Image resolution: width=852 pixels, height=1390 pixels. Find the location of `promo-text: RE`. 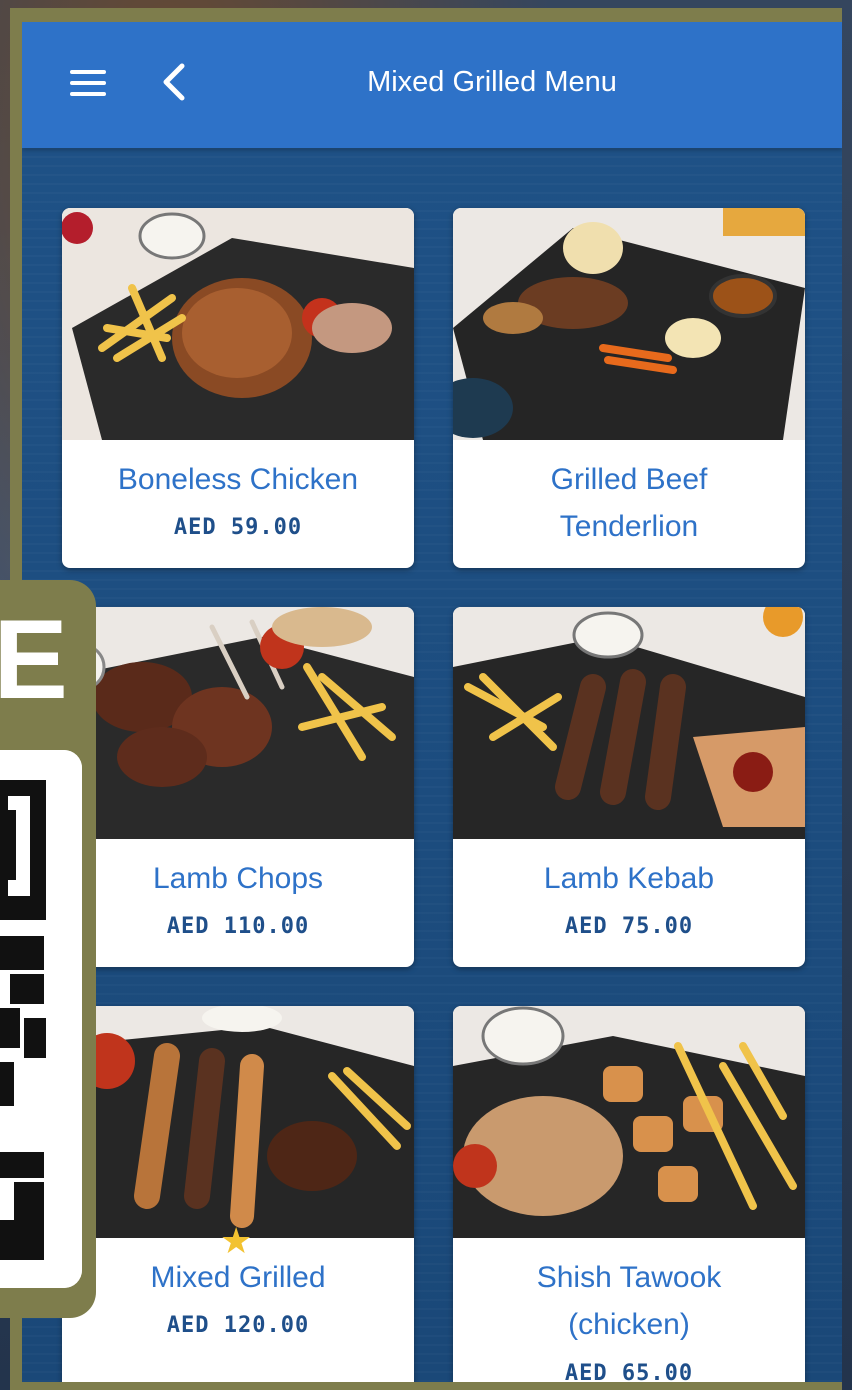

promo-text: RE is located at coordinates (32, 660).